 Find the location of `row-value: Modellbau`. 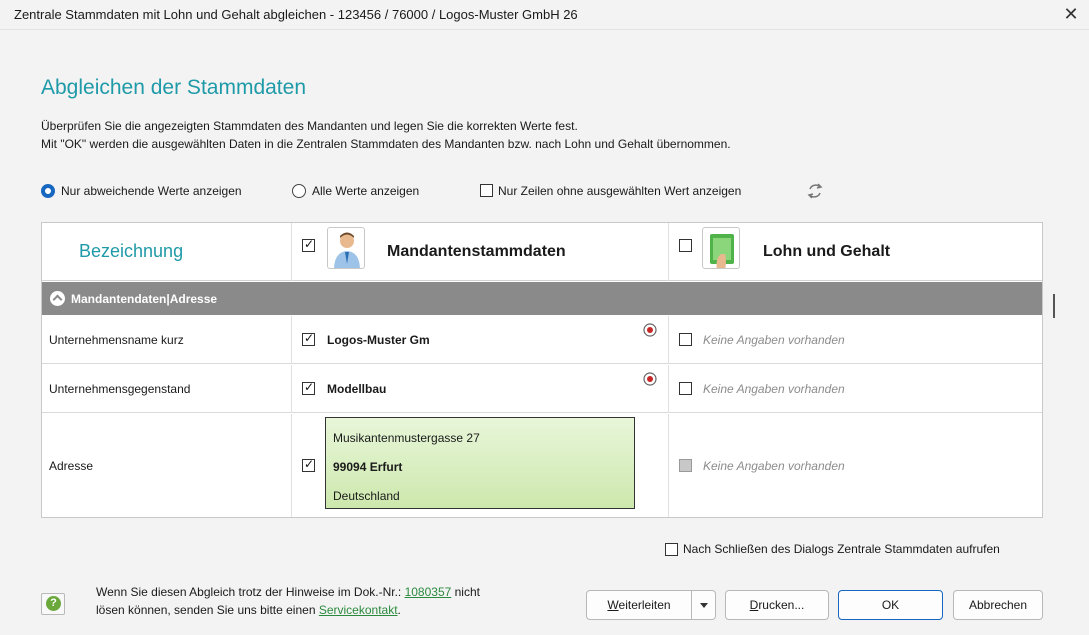

row-value: Modellbau is located at coordinates (357, 389).